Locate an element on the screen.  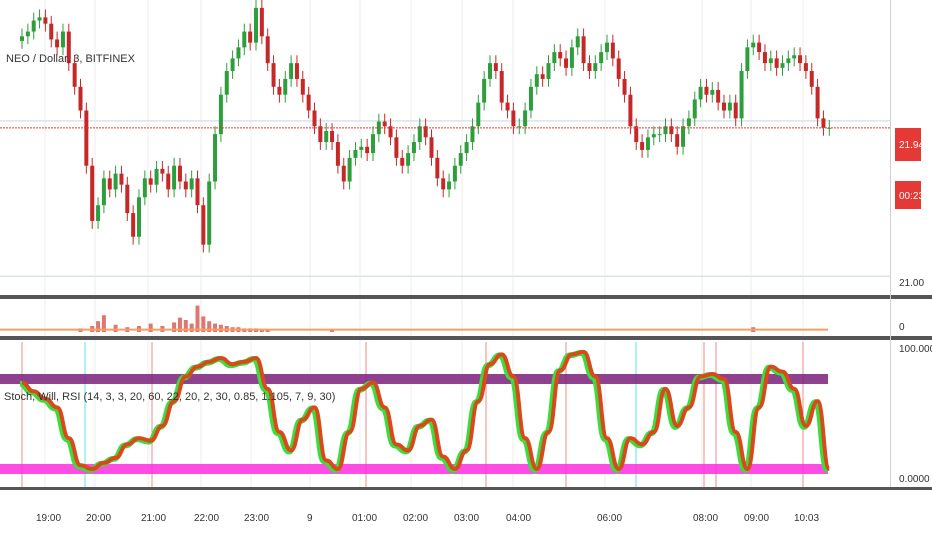
time-tick: 01:00 is located at coordinates (364, 518).